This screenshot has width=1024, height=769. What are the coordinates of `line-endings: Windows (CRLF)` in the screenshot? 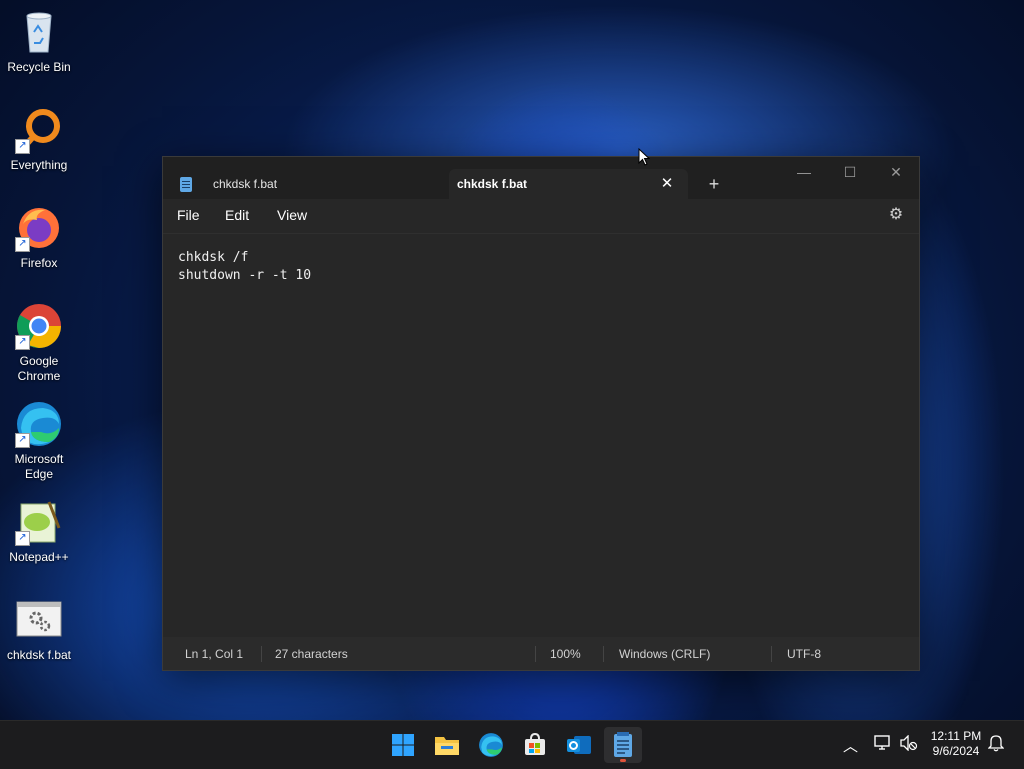 It's located at (664, 654).